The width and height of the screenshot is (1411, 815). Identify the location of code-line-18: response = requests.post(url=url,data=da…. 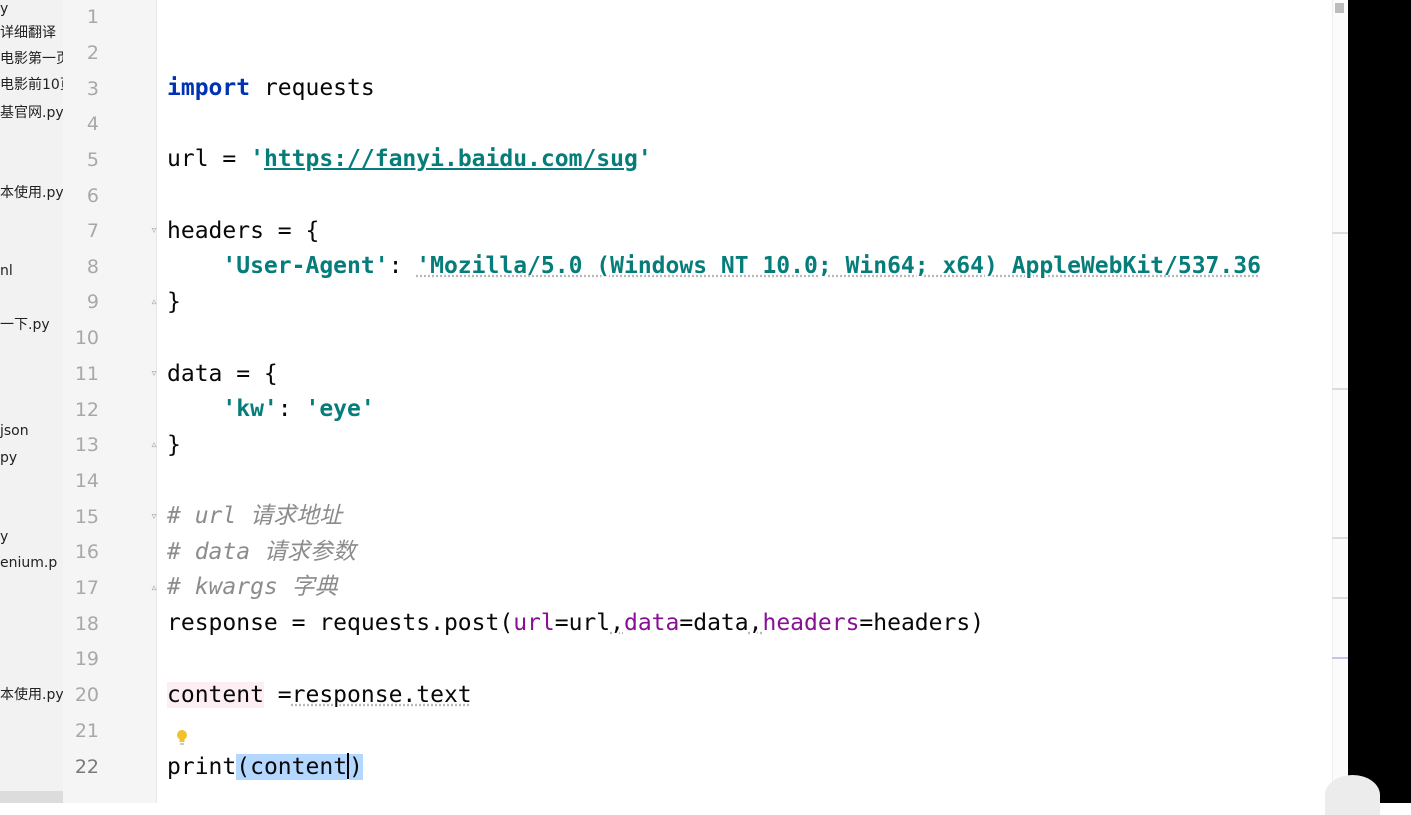
(575, 623).